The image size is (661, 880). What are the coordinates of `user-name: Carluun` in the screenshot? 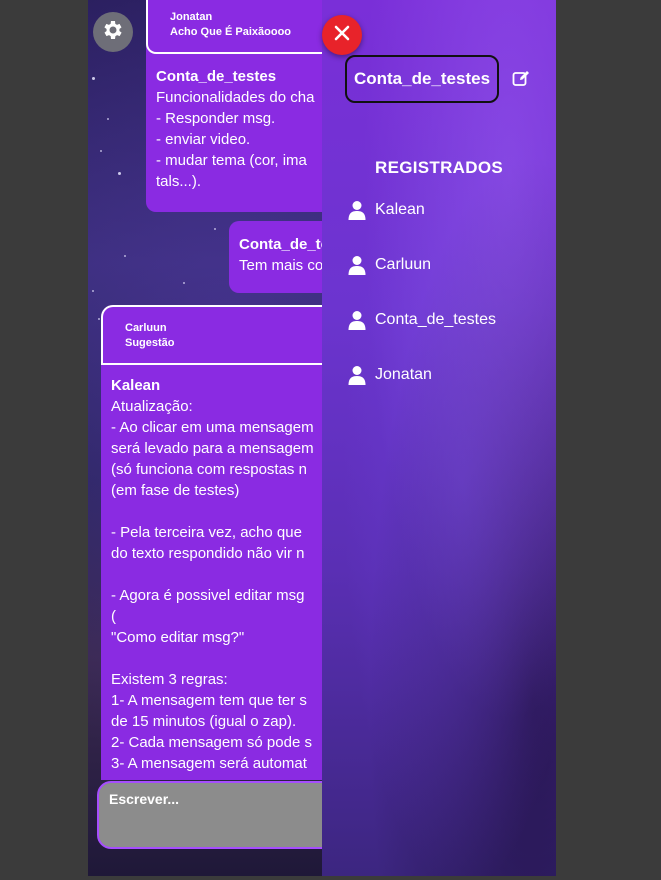 It's located at (403, 264).